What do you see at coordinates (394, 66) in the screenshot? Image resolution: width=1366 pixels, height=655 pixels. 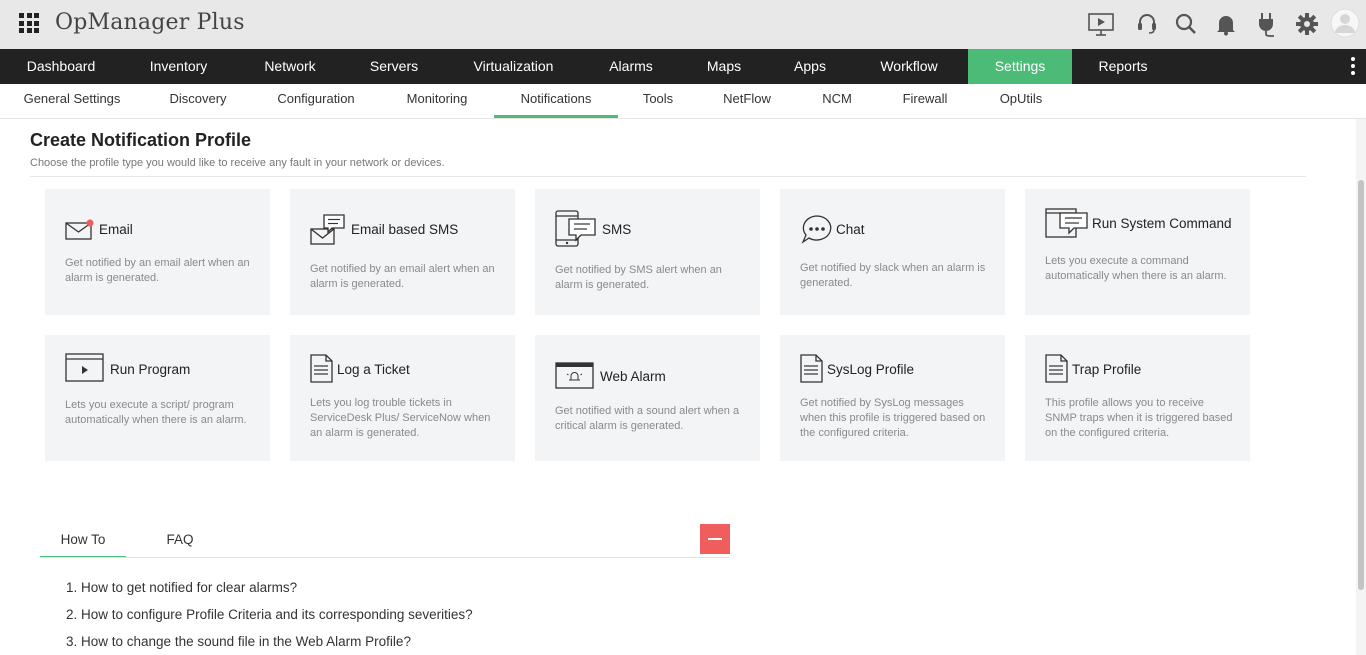 I see `tab-servers: Servers` at bounding box center [394, 66].